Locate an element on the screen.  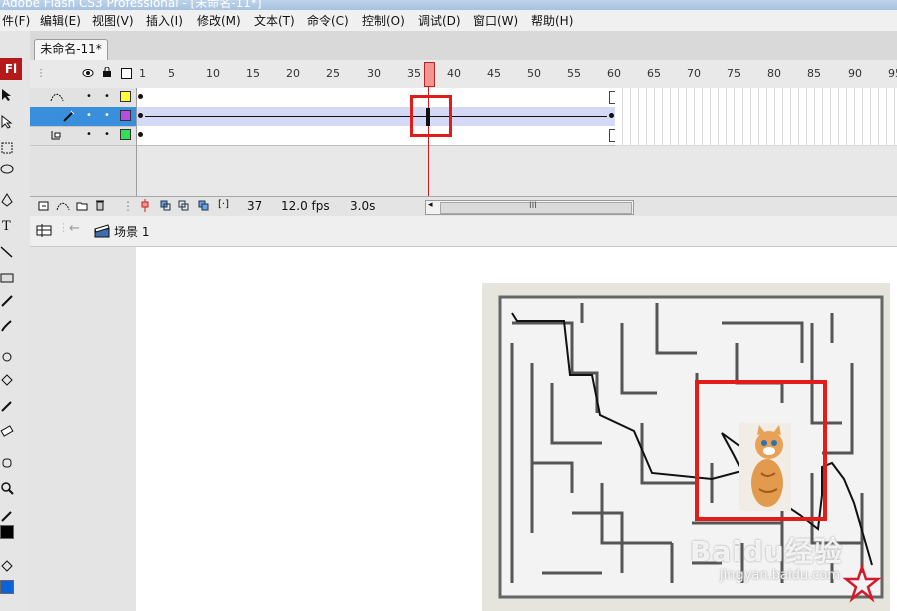
timeline-frames is located at coordinates (517, 142).